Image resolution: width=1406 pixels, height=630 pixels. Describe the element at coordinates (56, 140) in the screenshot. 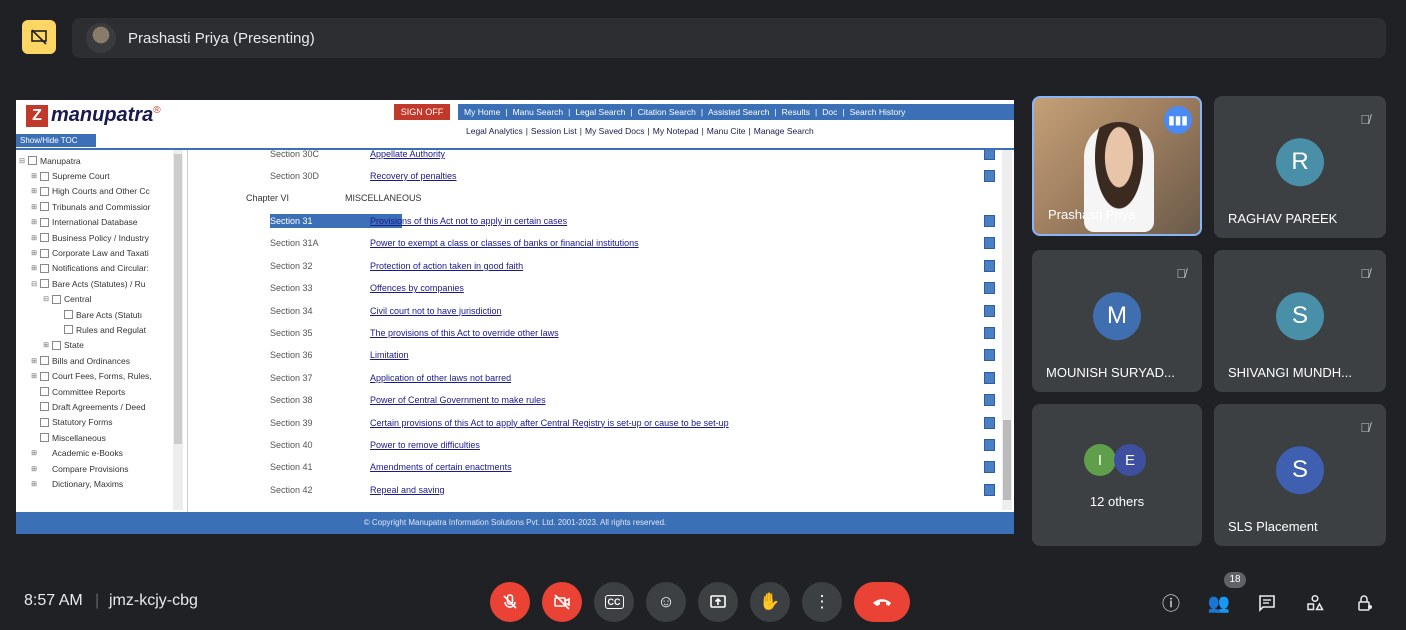

I see `toc-toggle-button: Show/Hide TOC` at that location.